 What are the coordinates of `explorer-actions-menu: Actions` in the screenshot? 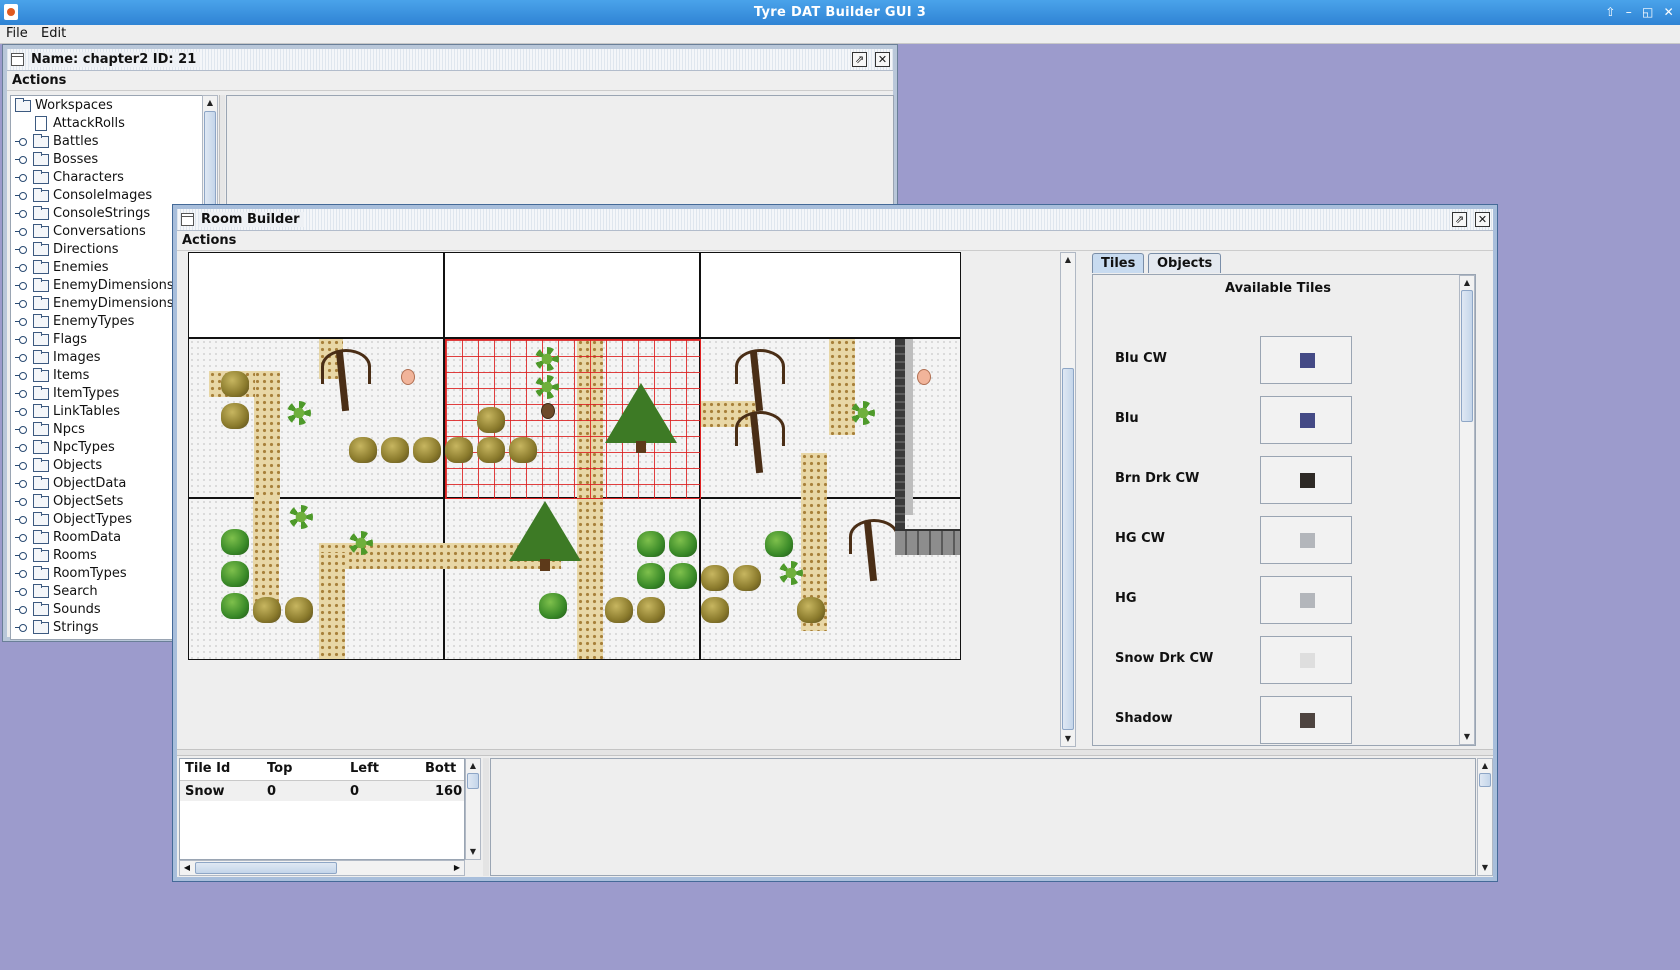 It's located at (39, 80).